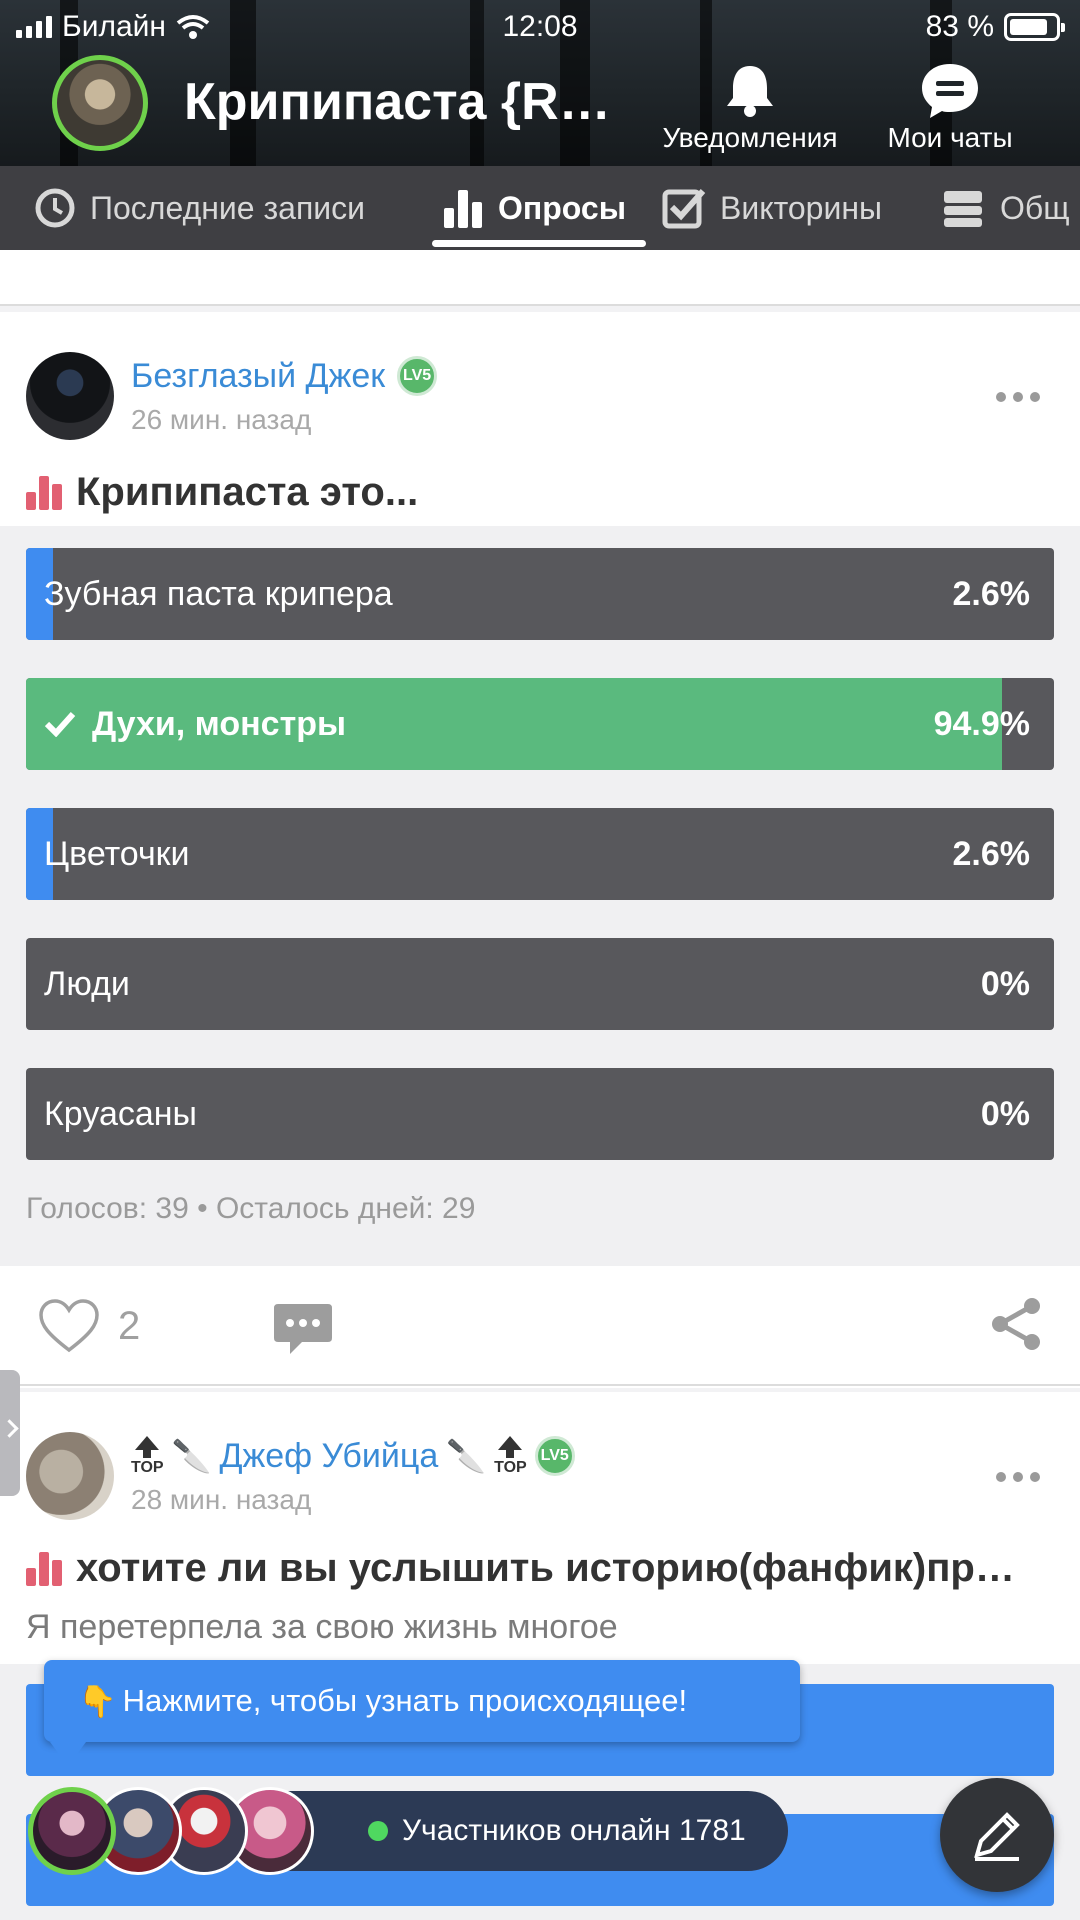 The image size is (1080, 1920). I want to click on author-name: Безглазый Джек, so click(258, 376).